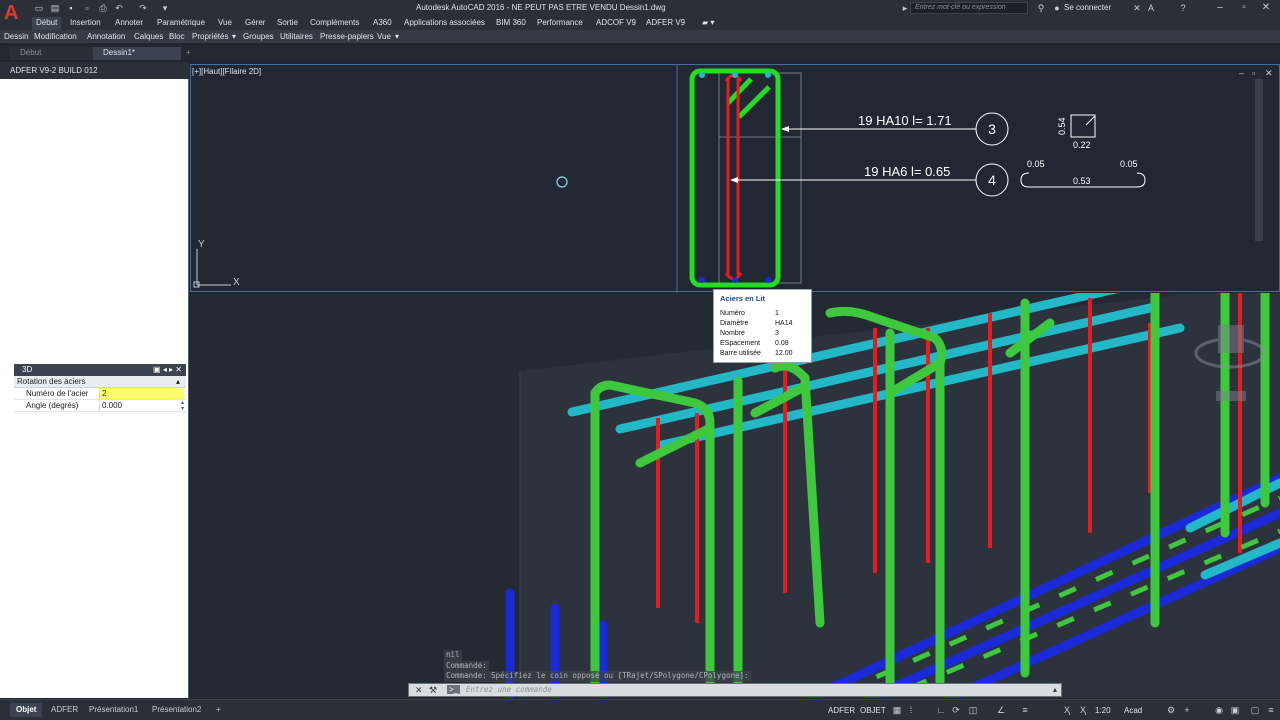  What do you see at coordinates (55, 8) in the screenshot?
I see `open-file-icon: ▤` at bounding box center [55, 8].